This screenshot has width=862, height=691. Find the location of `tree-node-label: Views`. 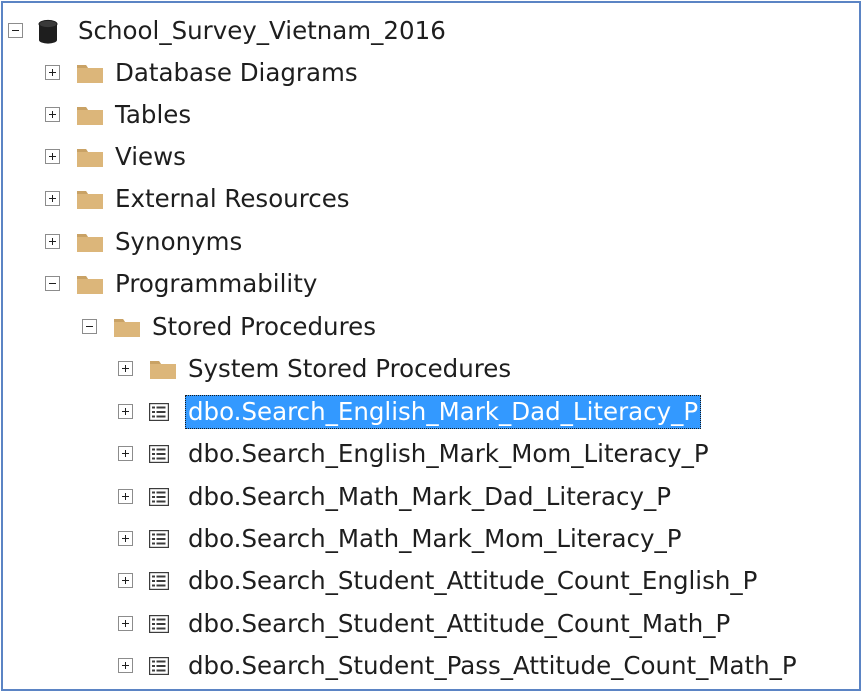

tree-node-label: Views is located at coordinates (150, 157).